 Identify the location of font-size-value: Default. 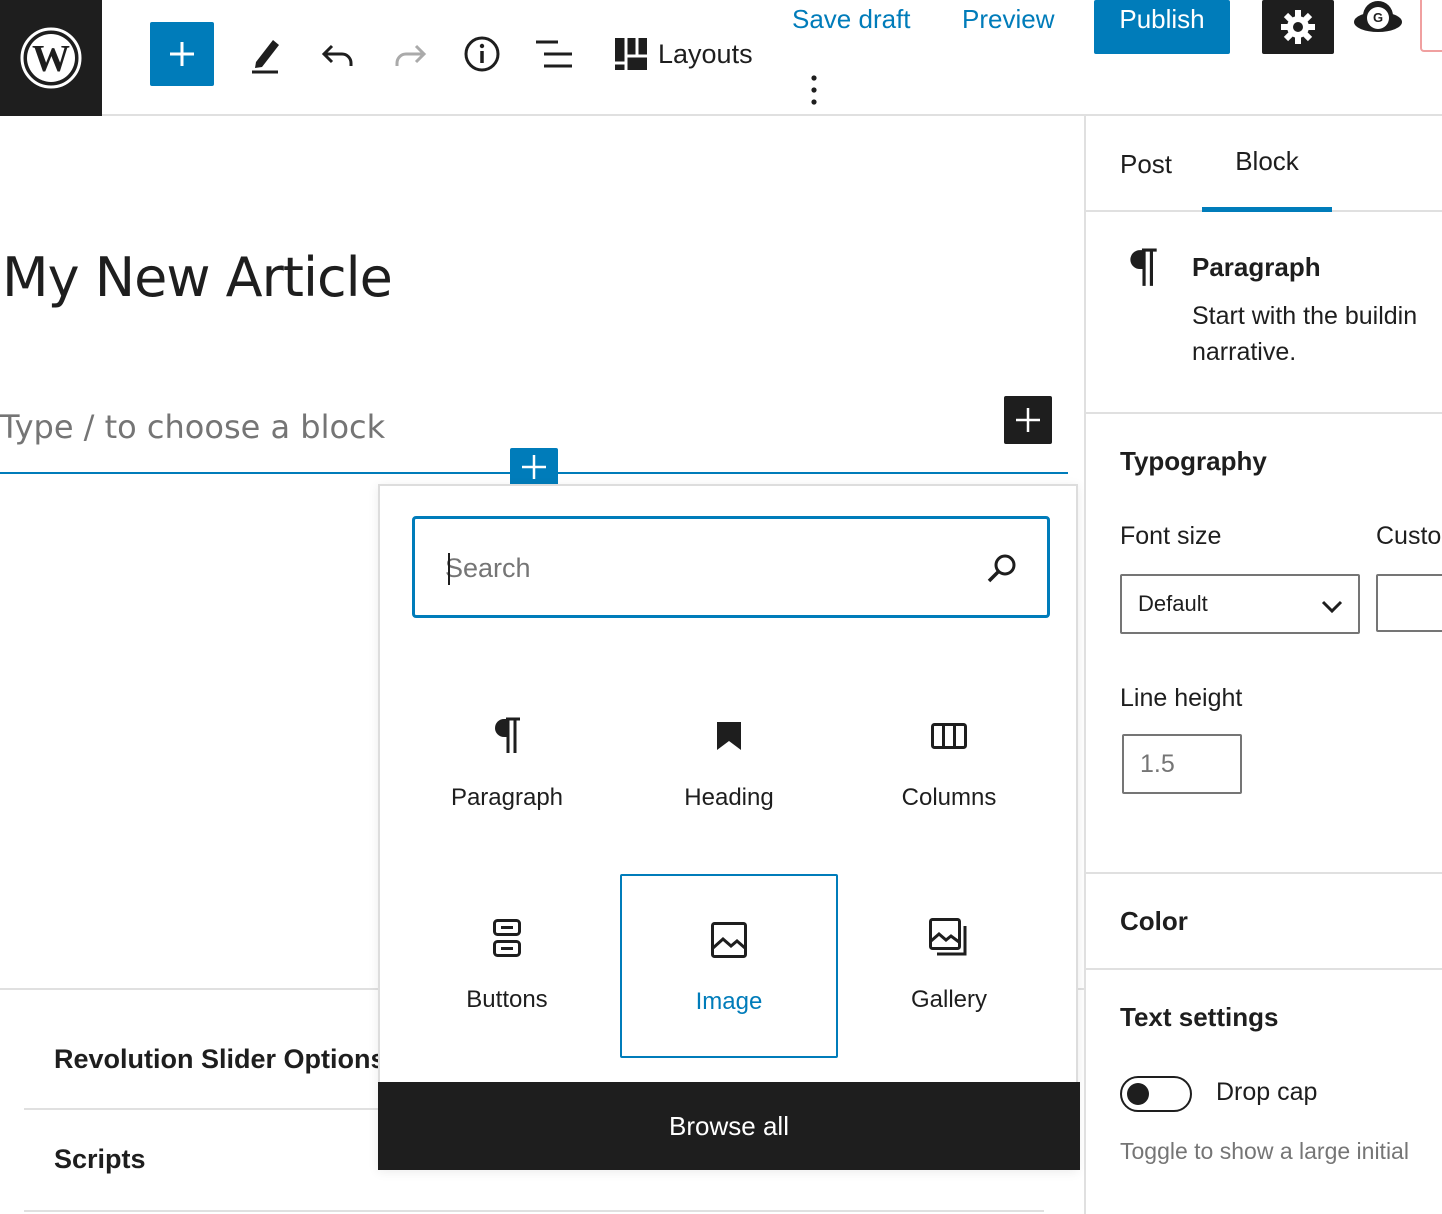
(1173, 603).